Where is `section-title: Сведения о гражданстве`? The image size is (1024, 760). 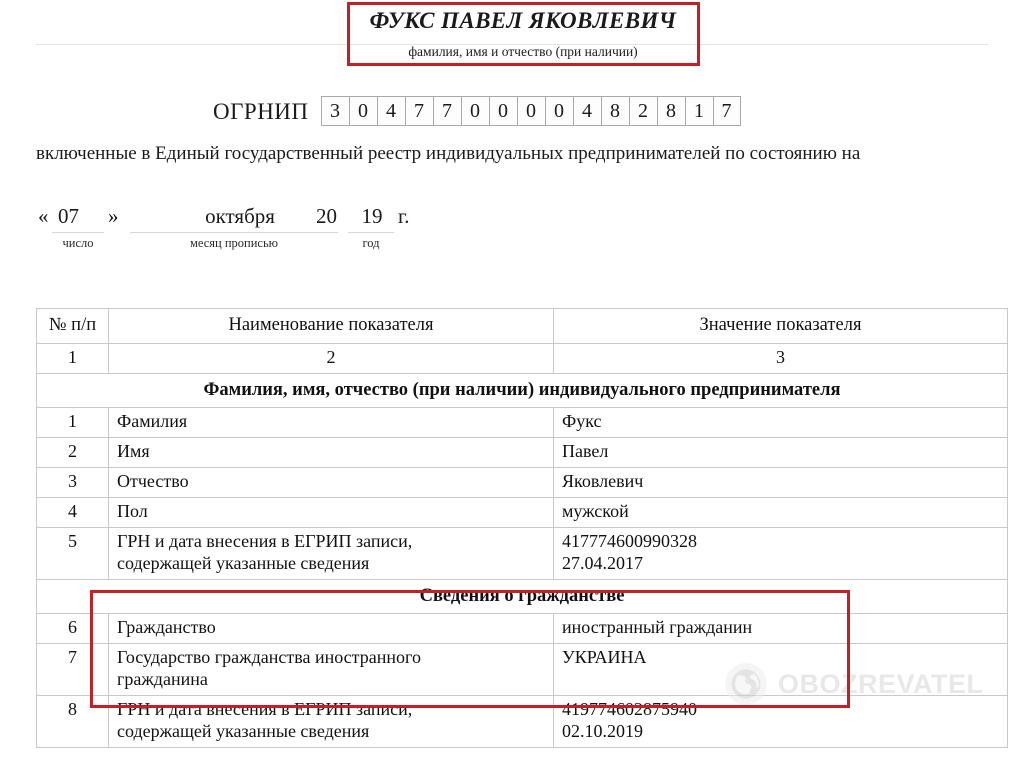
section-title: Сведения о гражданстве is located at coordinates (522, 596).